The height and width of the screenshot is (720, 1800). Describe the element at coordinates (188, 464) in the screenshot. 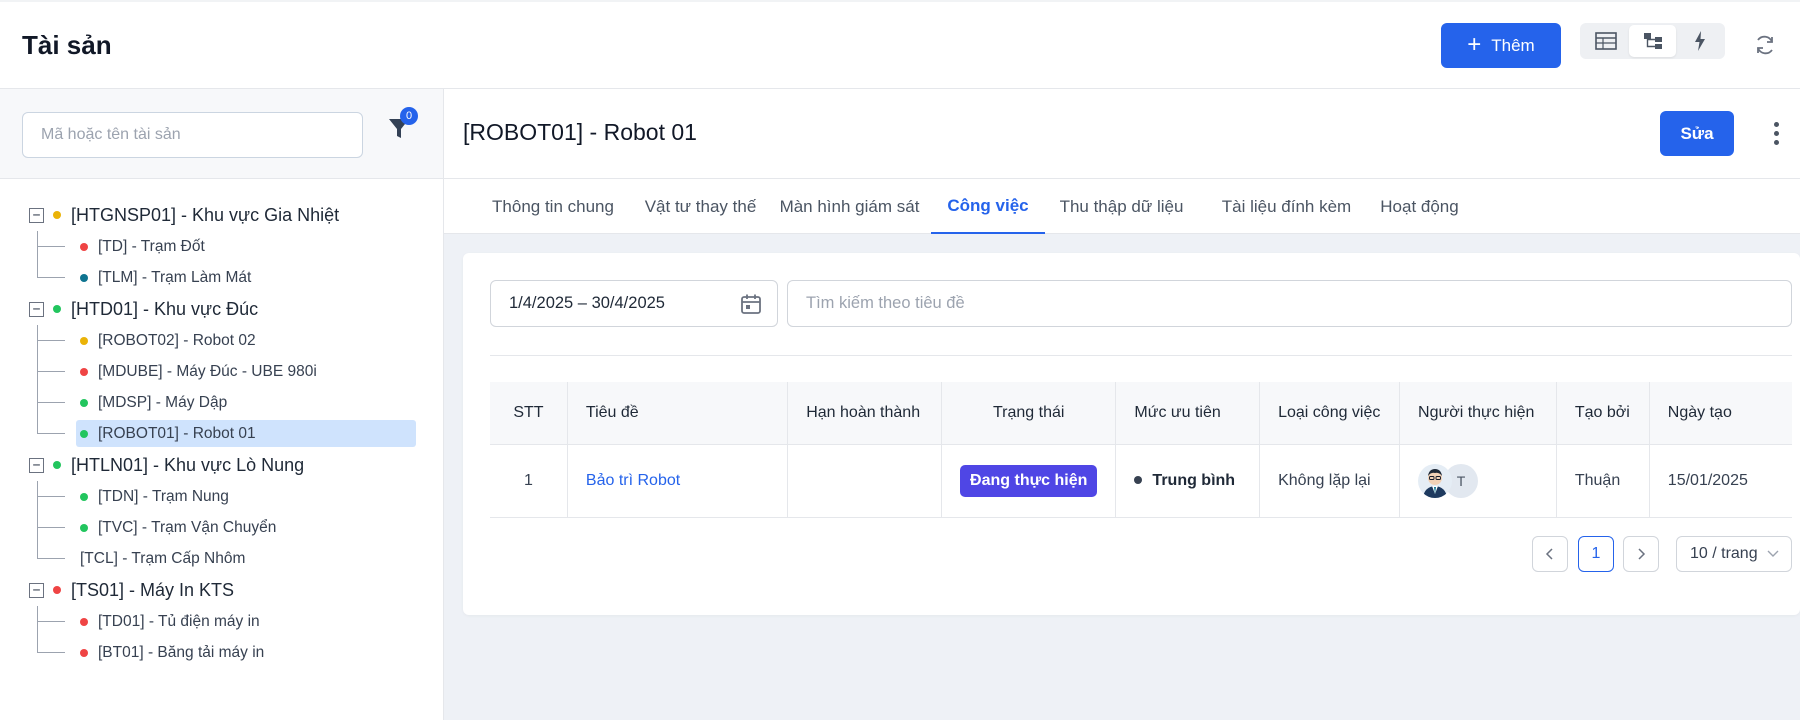

I see `tree-node-label: [HTLN01] - Khu vực Lò Nung` at that location.